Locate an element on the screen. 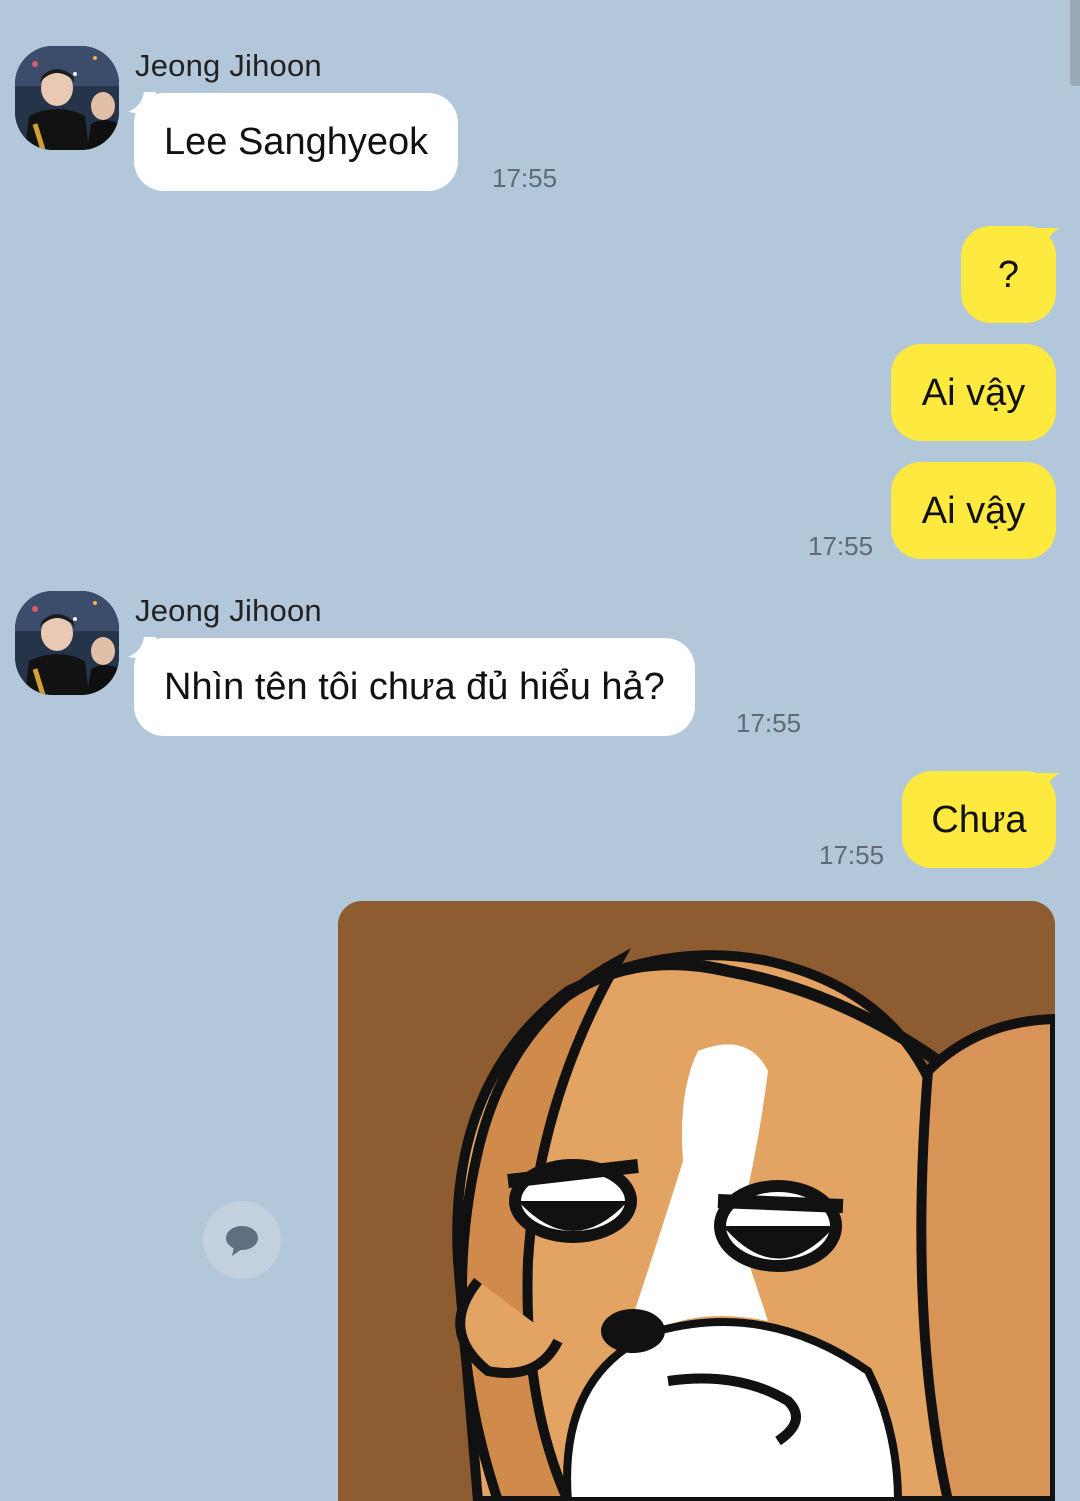 This screenshot has height=1501, width=1080. scrollbar is located at coordinates (1075, 43).